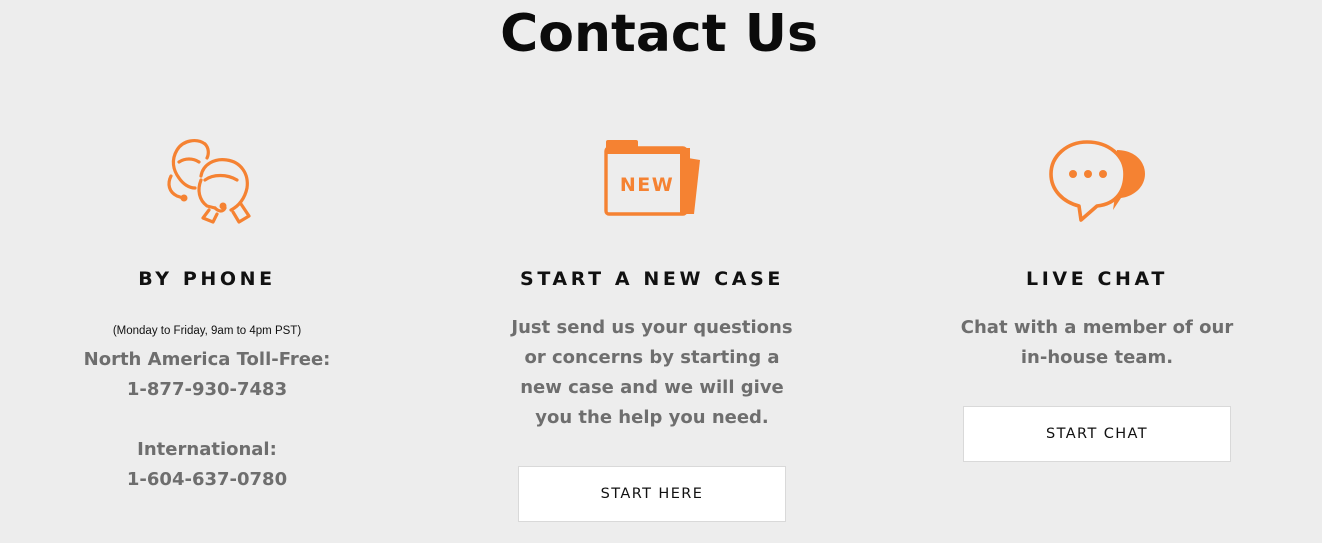 This screenshot has width=1322, height=543. I want to click on live-chat-heading: LIVE CHAT, so click(1097, 279).